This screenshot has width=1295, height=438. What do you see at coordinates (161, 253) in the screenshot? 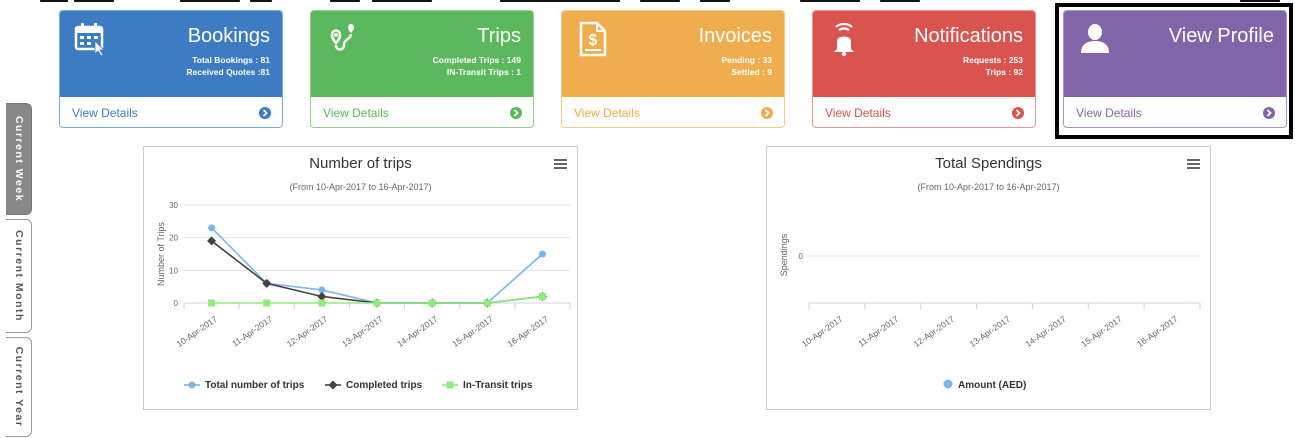
I see `y-axis-label: Number of Trips` at bounding box center [161, 253].